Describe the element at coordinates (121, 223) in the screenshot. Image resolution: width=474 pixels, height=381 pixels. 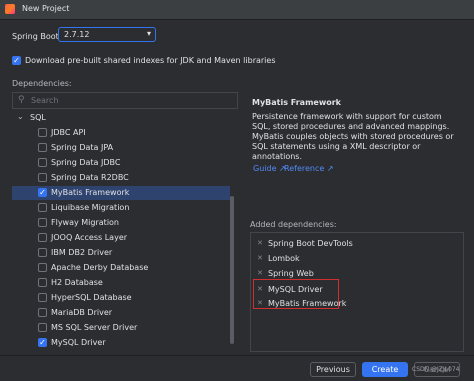
I see `dependency-item: Flyway Migration` at that location.